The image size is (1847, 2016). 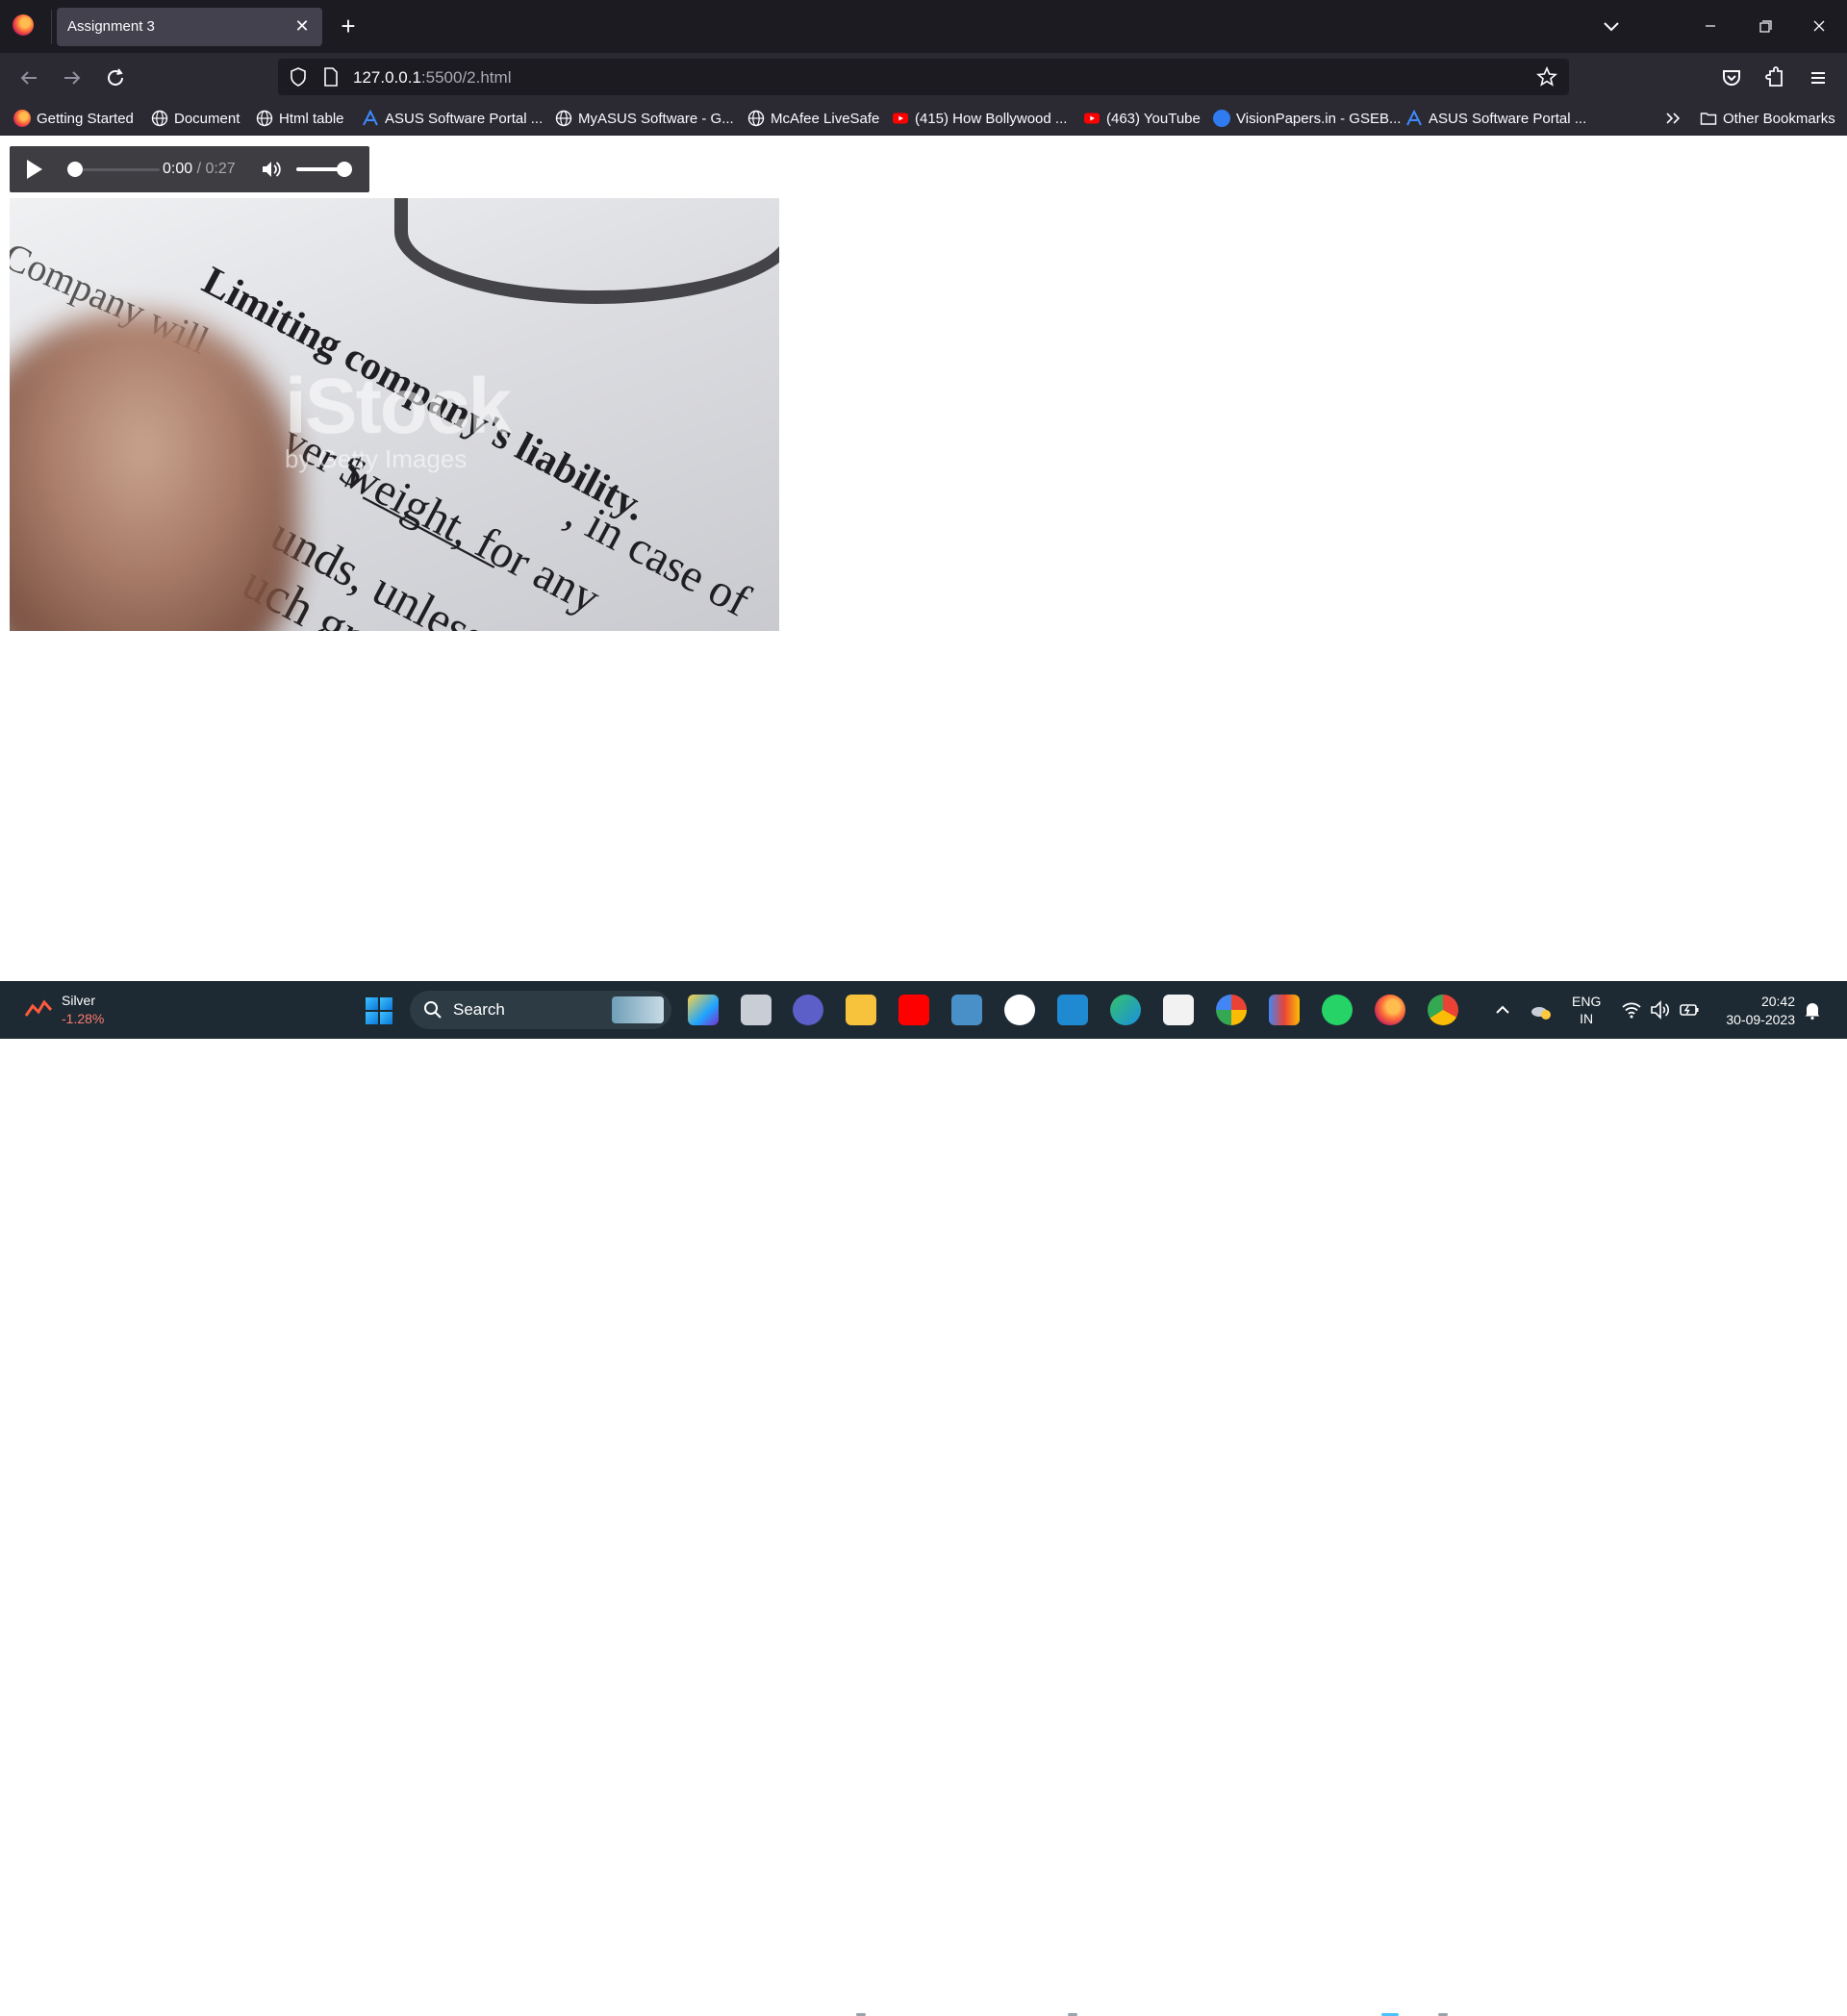 I want to click on bookmark-item: Html table, so click(x=300, y=119).